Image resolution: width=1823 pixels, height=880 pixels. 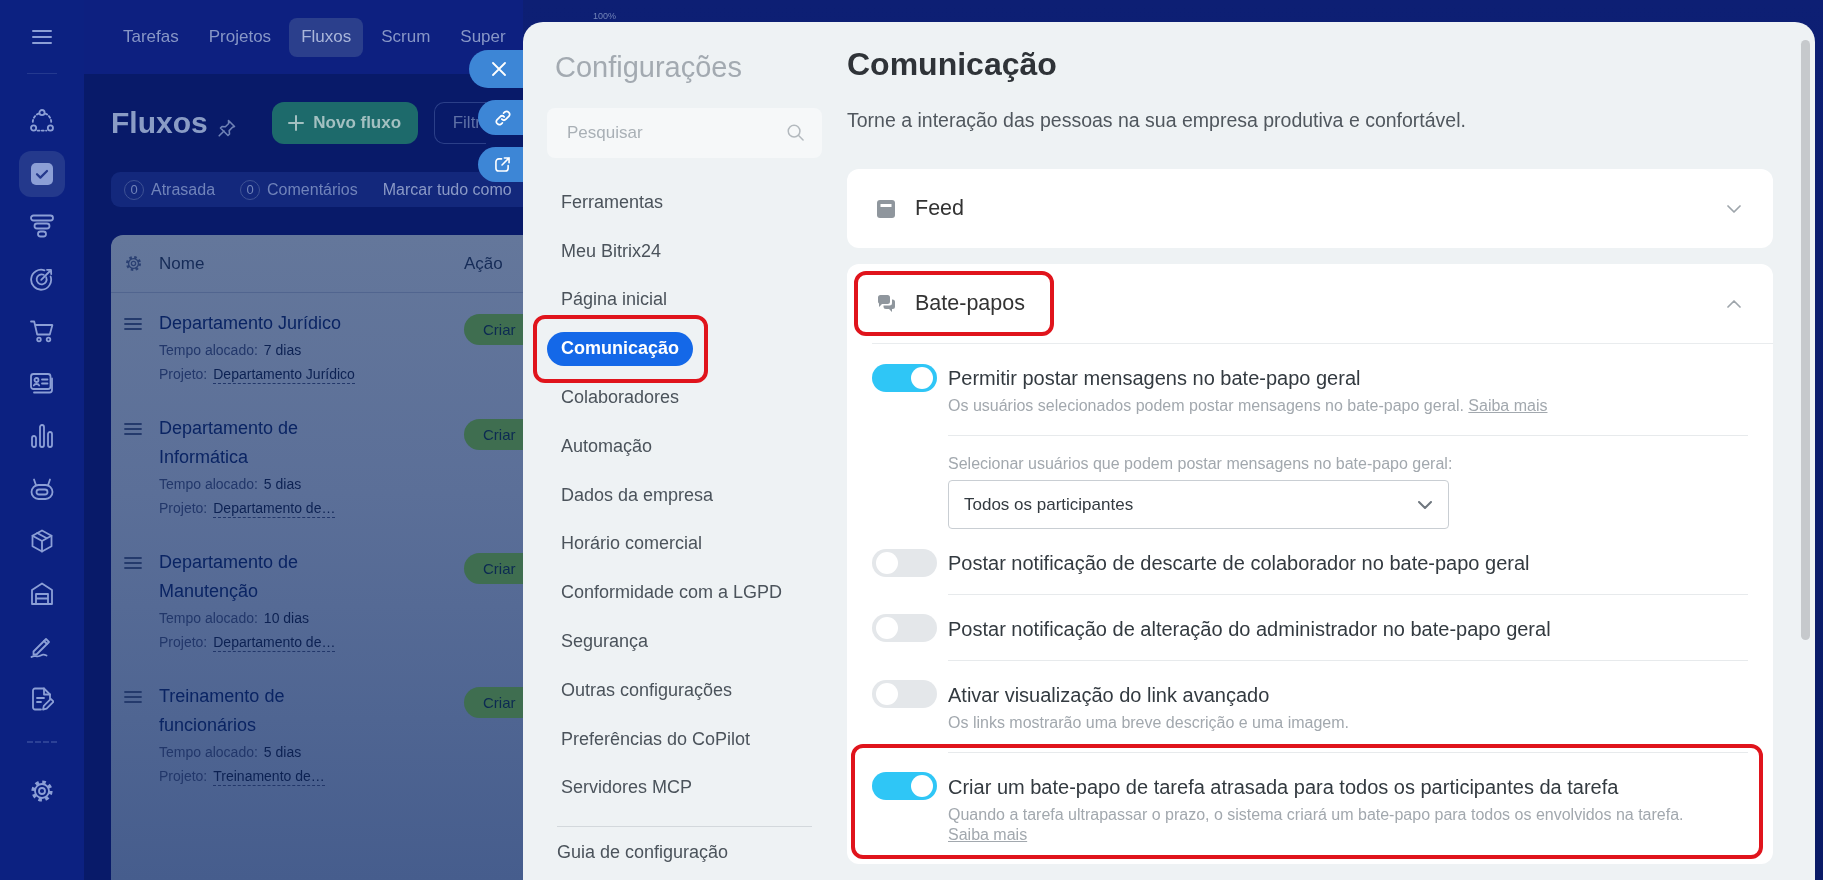 I want to click on flow-title-link: Departamento de Informática, so click(x=266, y=443).